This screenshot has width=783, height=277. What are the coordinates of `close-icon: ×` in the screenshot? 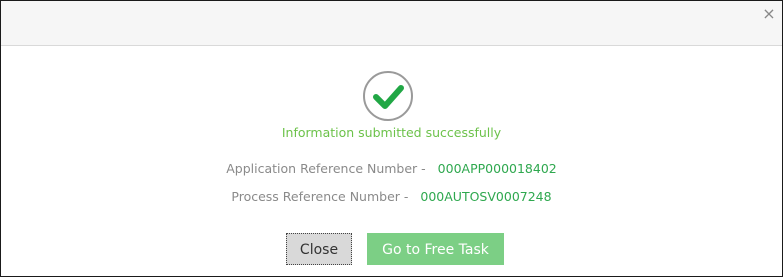 It's located at (769, 14).